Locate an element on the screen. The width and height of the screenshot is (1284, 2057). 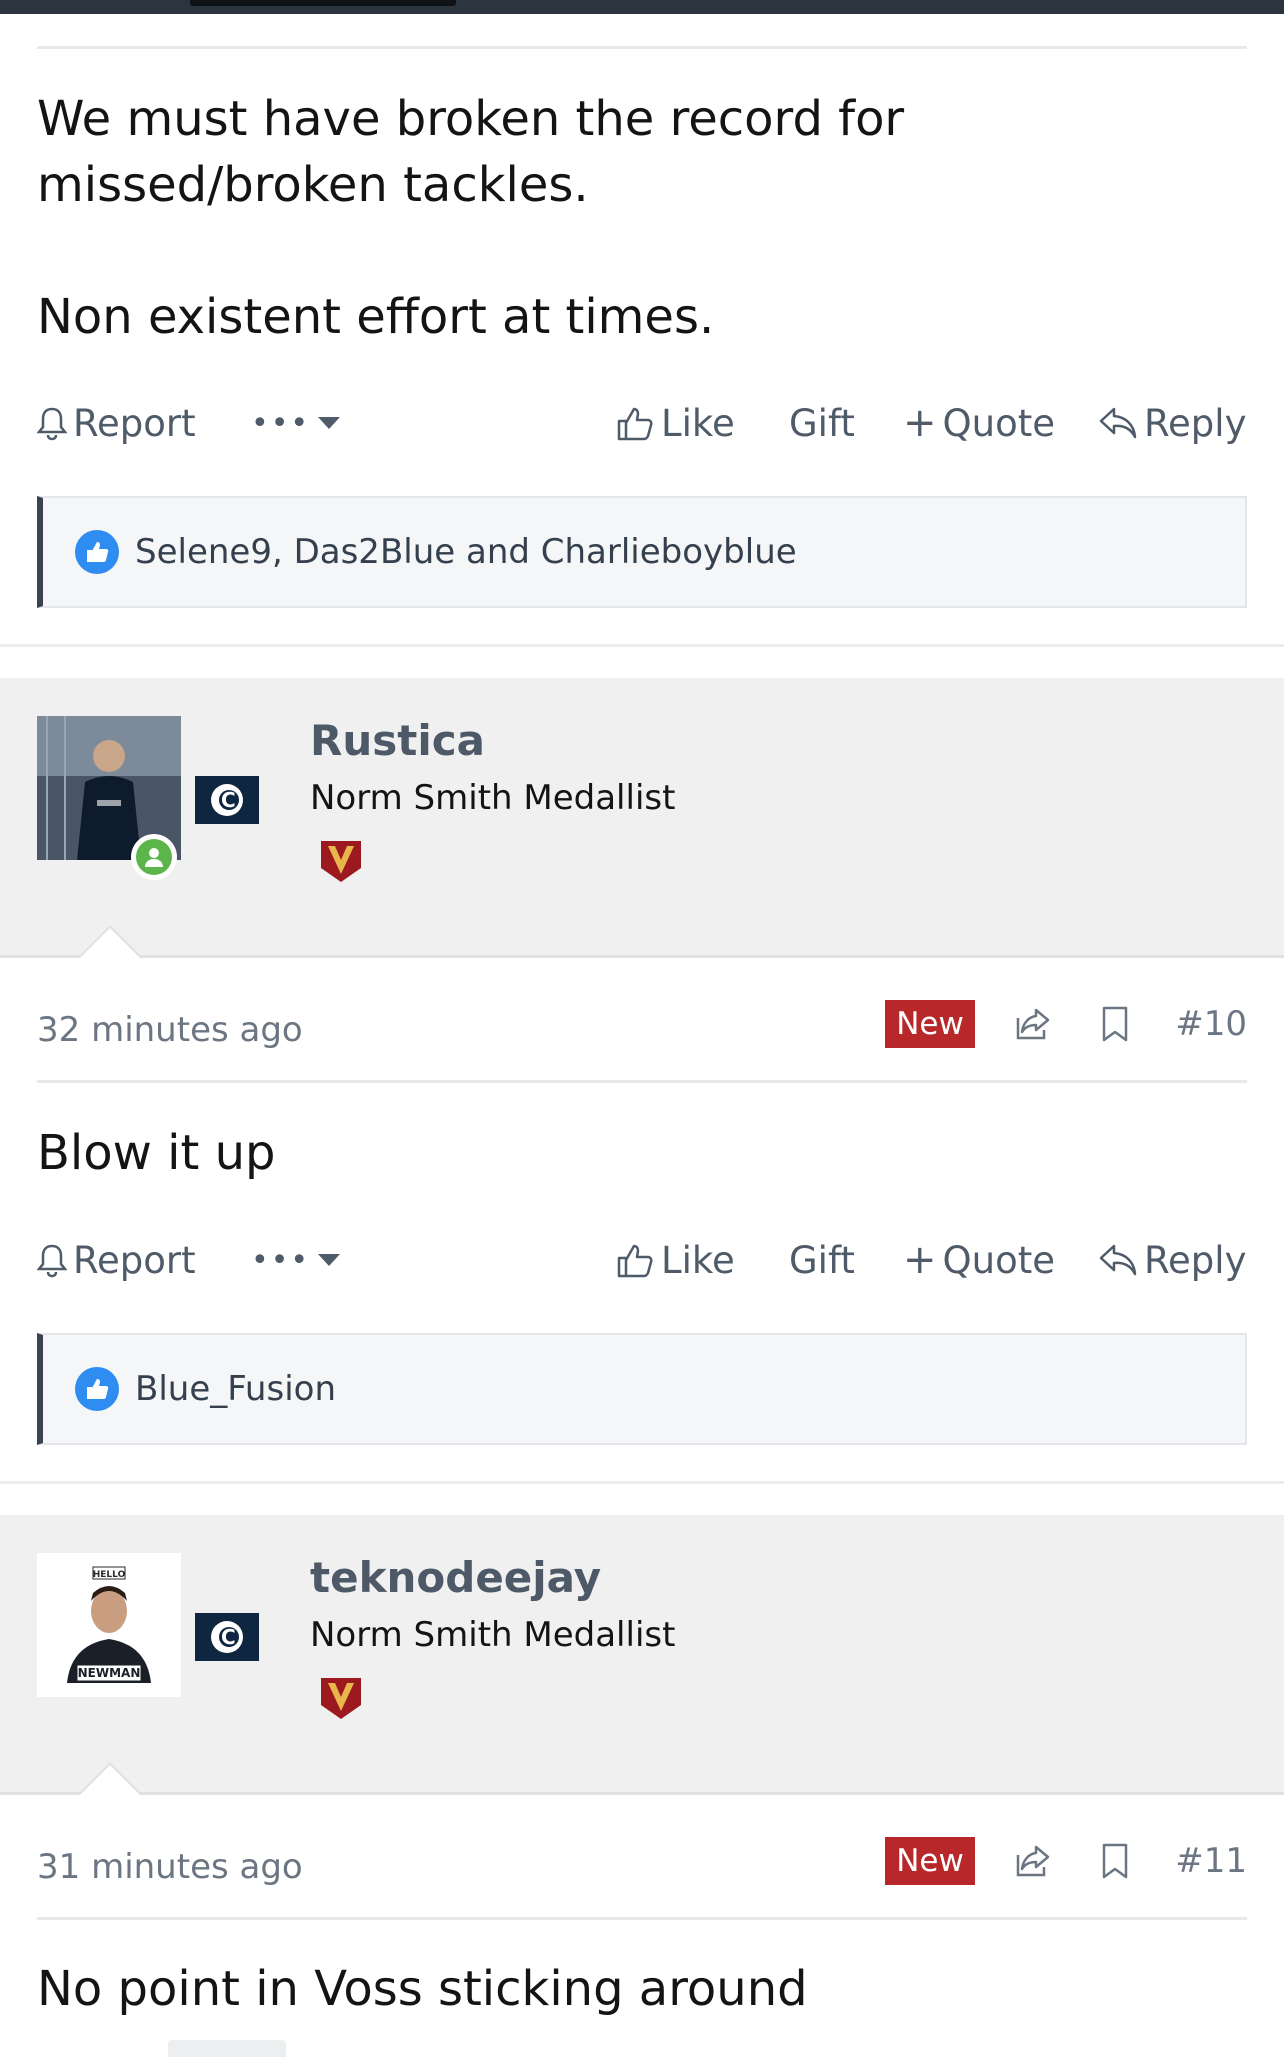
partial-element is located at coordinates (227, 2048).